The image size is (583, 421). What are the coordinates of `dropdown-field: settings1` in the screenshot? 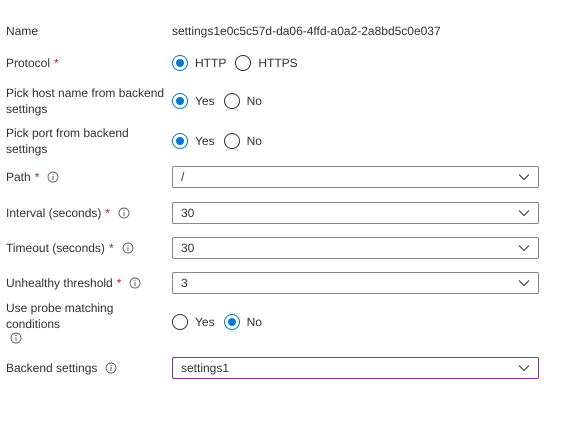 It's located at (355, 368).